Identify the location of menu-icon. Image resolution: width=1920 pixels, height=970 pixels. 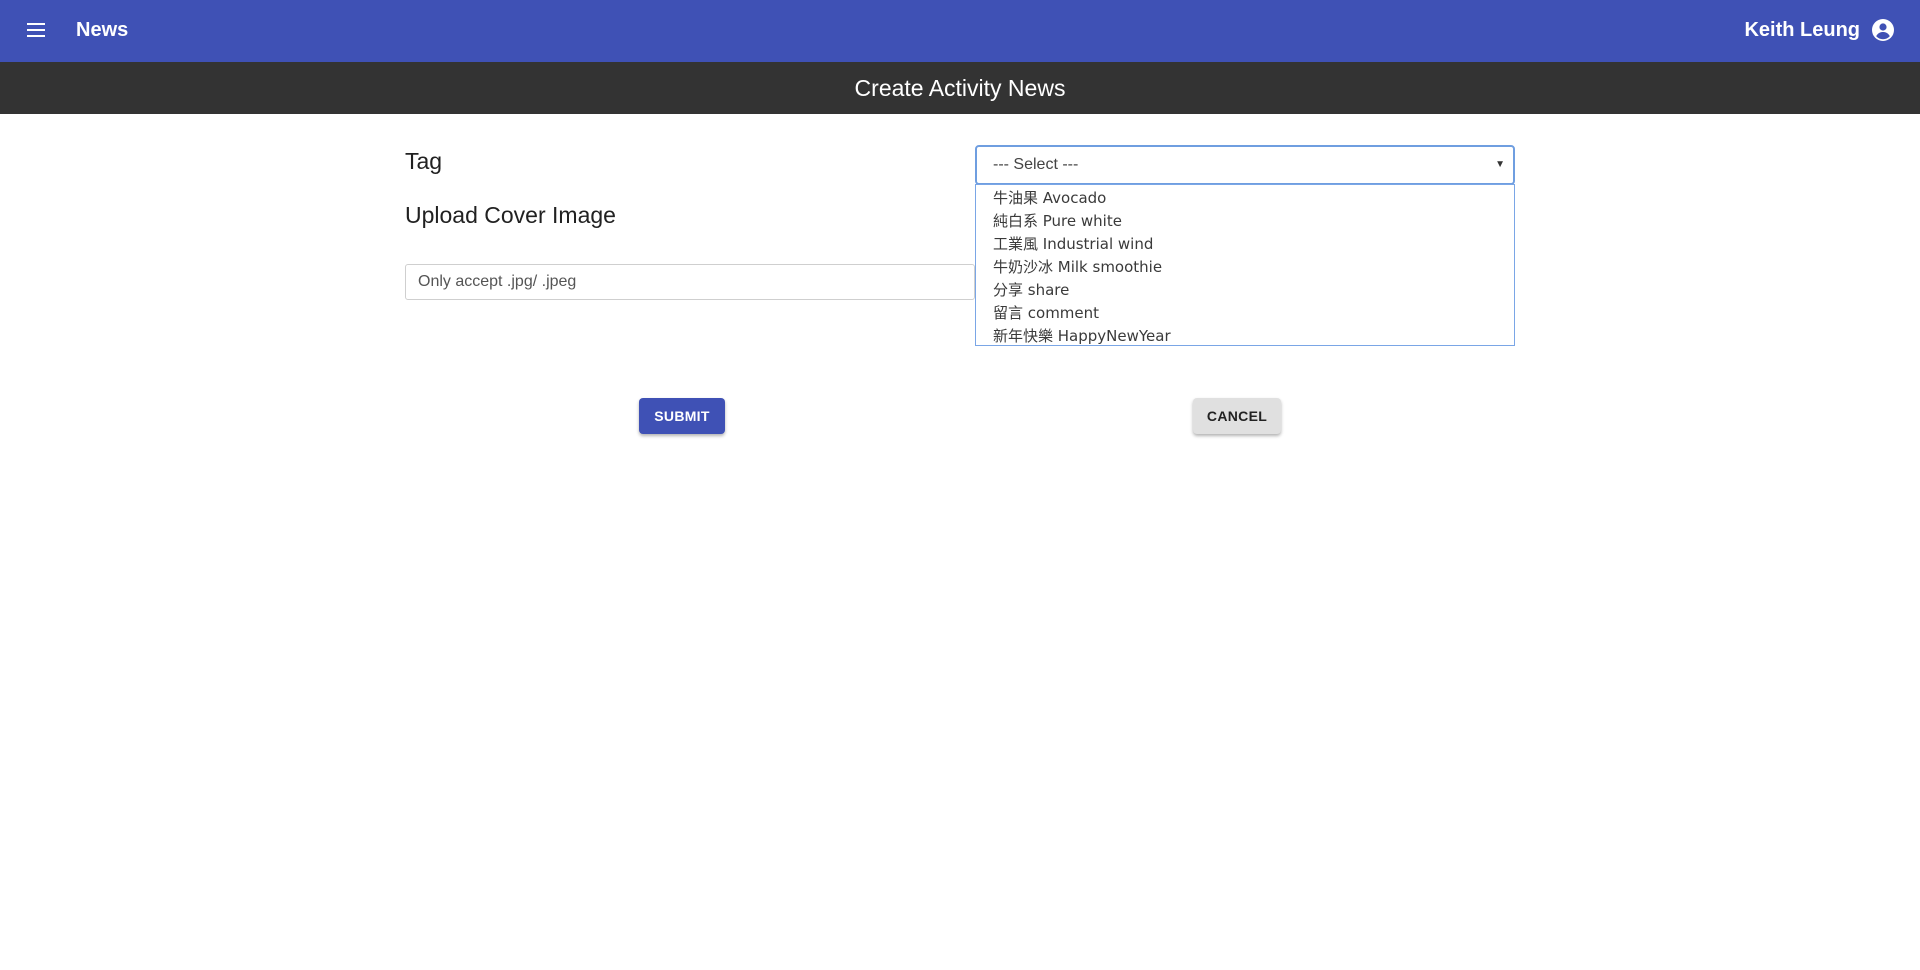
(36, 30).